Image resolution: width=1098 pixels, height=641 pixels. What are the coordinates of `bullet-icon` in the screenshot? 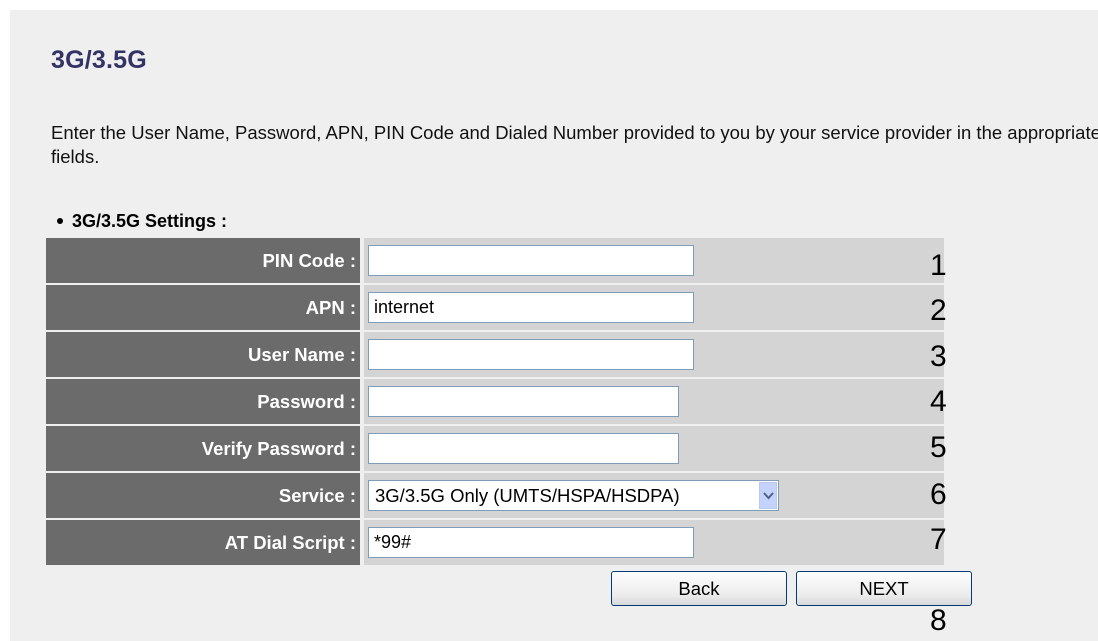 It's located at (60, 220).